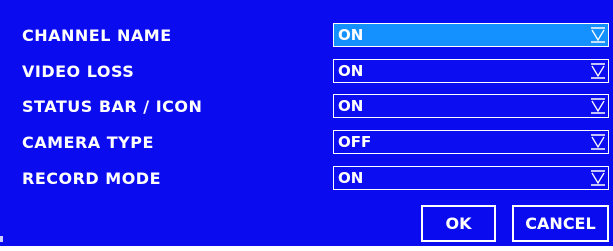 The image size is (613, 251). I want to click on edge-artifact, so click(1, 239).